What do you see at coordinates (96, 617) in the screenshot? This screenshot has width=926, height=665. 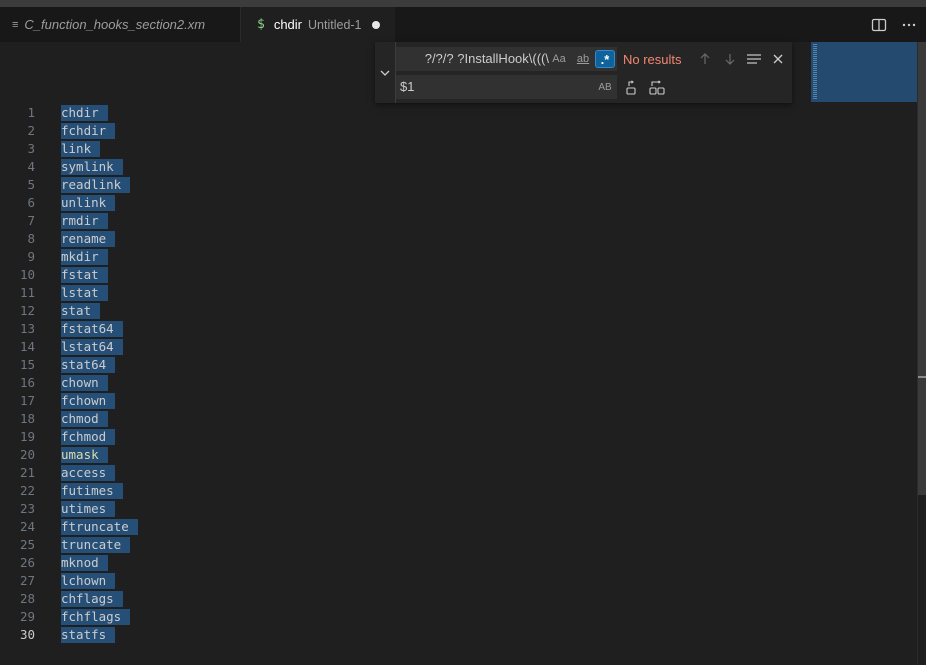 I see `line-text: fchflags` at bounding box center [96, 617].